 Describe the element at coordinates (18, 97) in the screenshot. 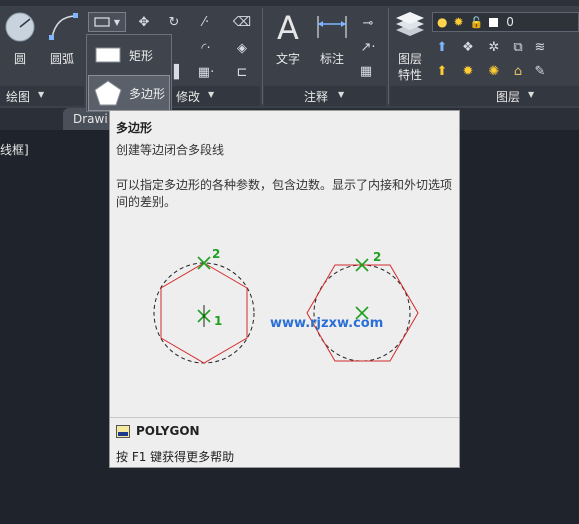

I see `draw-panel-title: 绘图` at that location.